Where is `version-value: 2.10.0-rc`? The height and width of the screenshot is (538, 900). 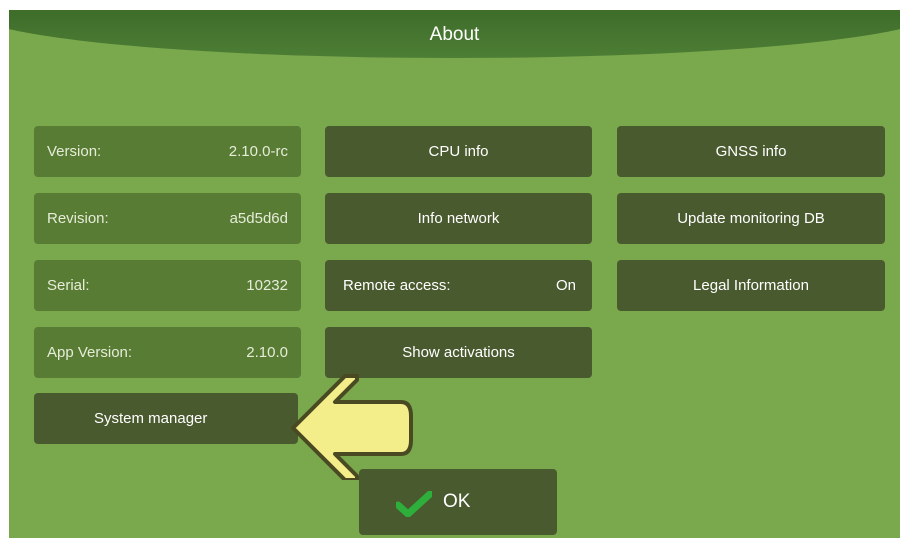 version-value: 2.10.0-rc is located at coordinates (258, 151).